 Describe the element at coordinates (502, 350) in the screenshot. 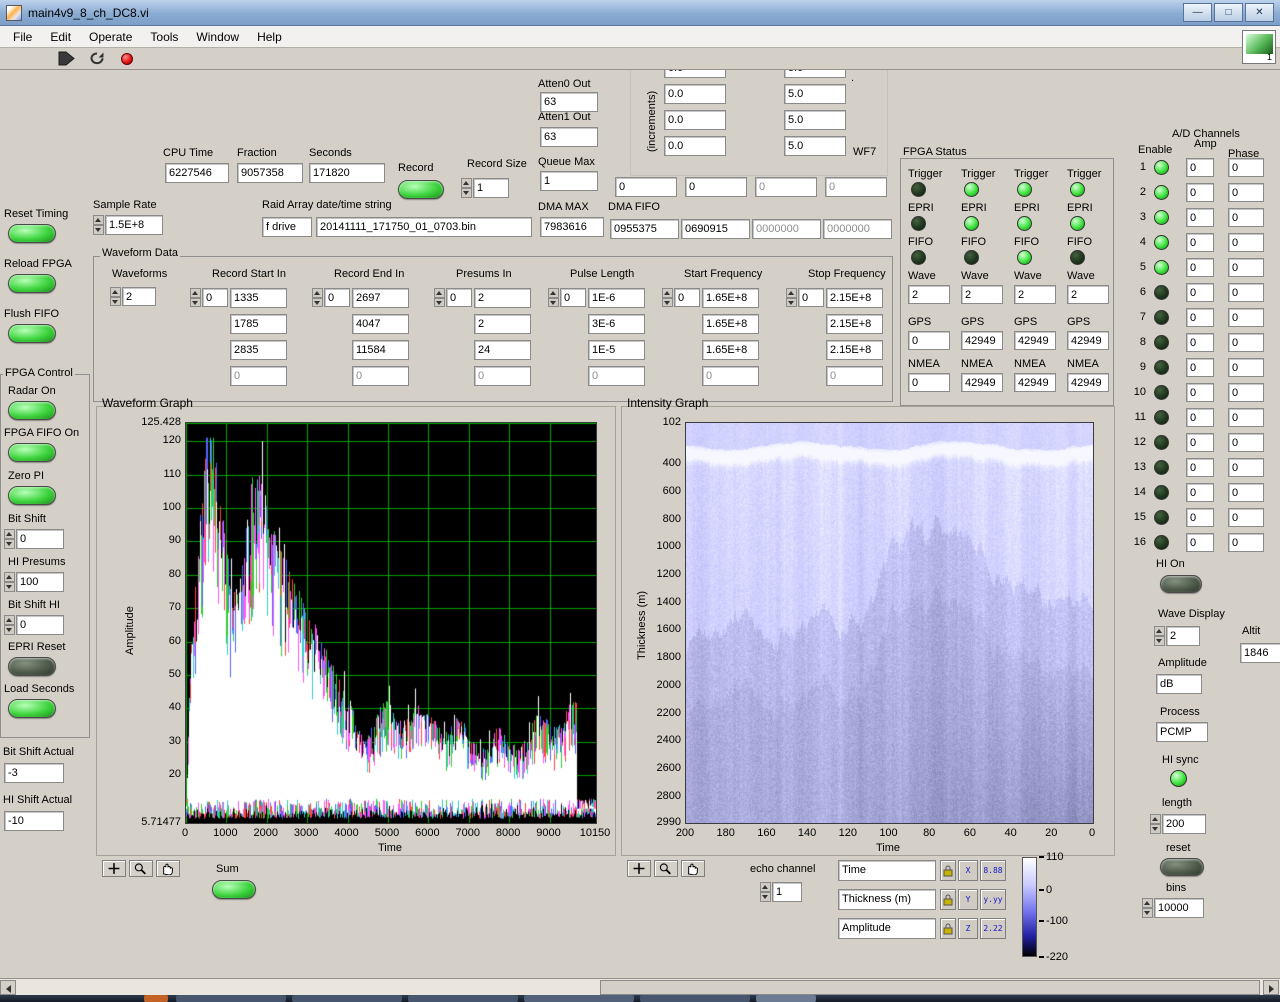

I see `wfd-value-field: 24` at that location.